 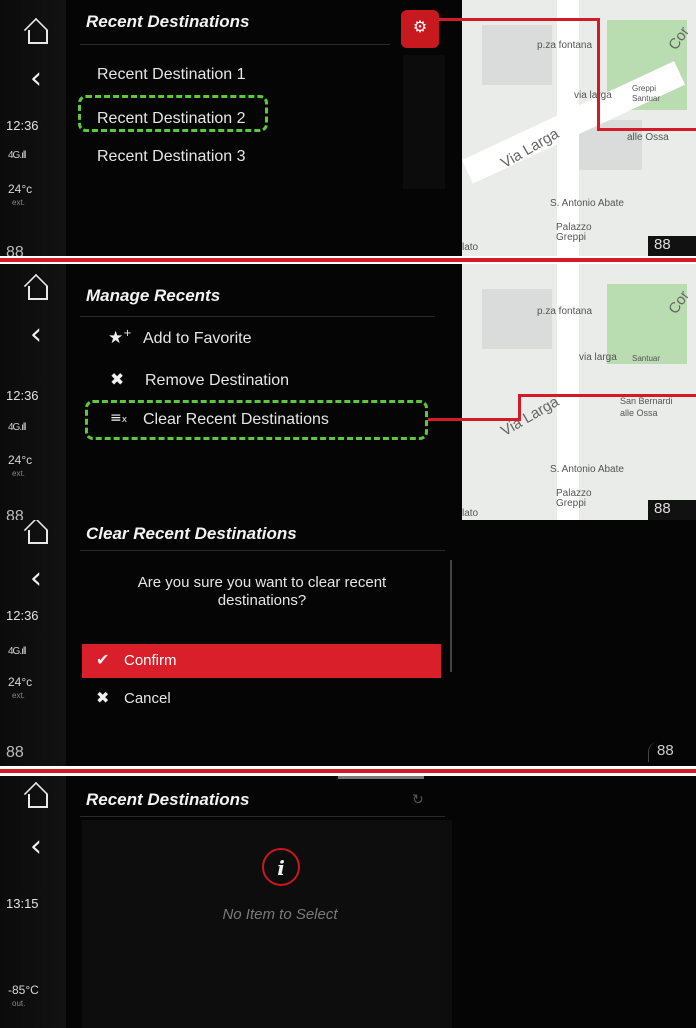 I want to click on outside-temperature: -85°C out., so click(x=23, y=996).